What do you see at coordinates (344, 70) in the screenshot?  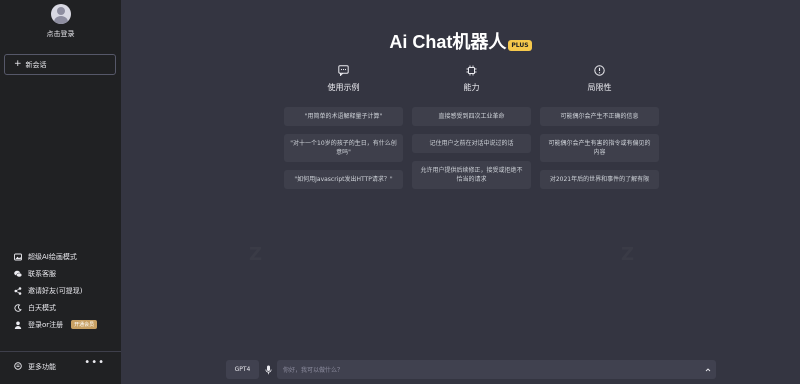 I see `chat-bubble-icon` at bounding box center [344, 70].